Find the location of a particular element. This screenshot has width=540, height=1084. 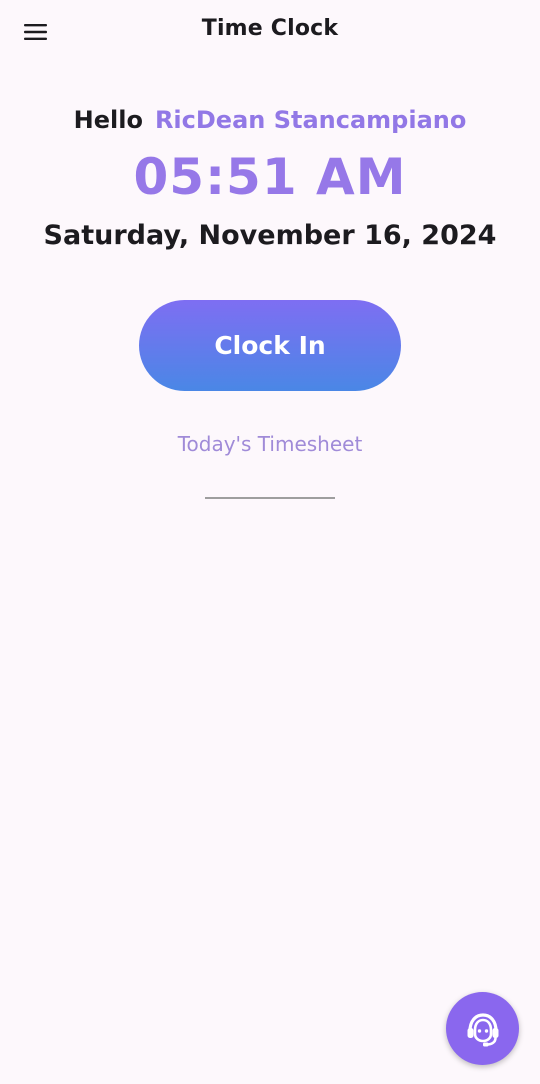

todays-timesheet-link: Today's Timesheet is located at coordinates (270, 444).